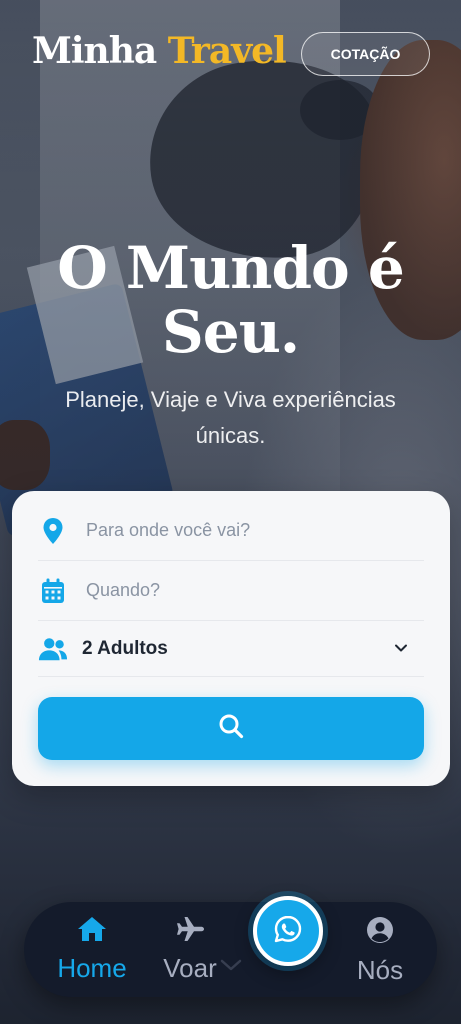  I want to click on hero-title-line-1: O Mundo é, so click(231, 268).